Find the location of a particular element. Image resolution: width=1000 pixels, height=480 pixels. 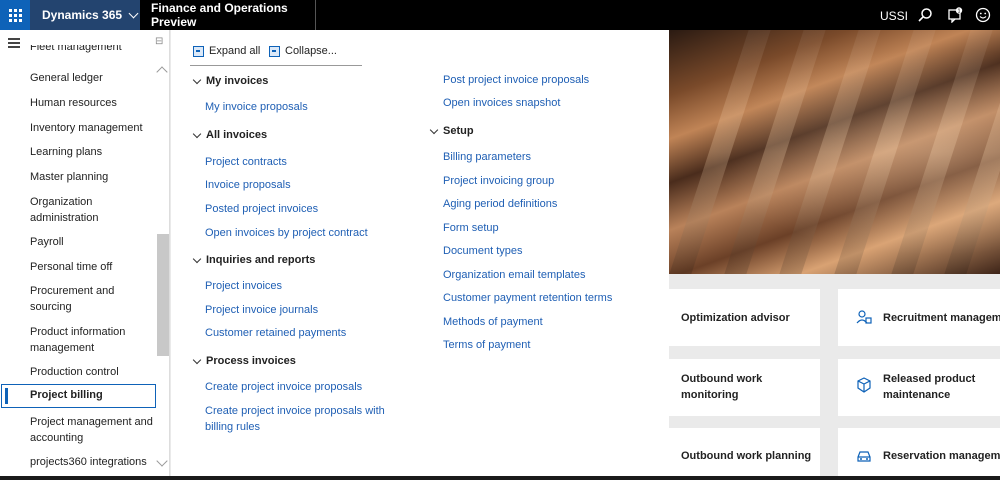

tile-outbound-work-planning: Outbound work planning is located at coordinates (744, 452).